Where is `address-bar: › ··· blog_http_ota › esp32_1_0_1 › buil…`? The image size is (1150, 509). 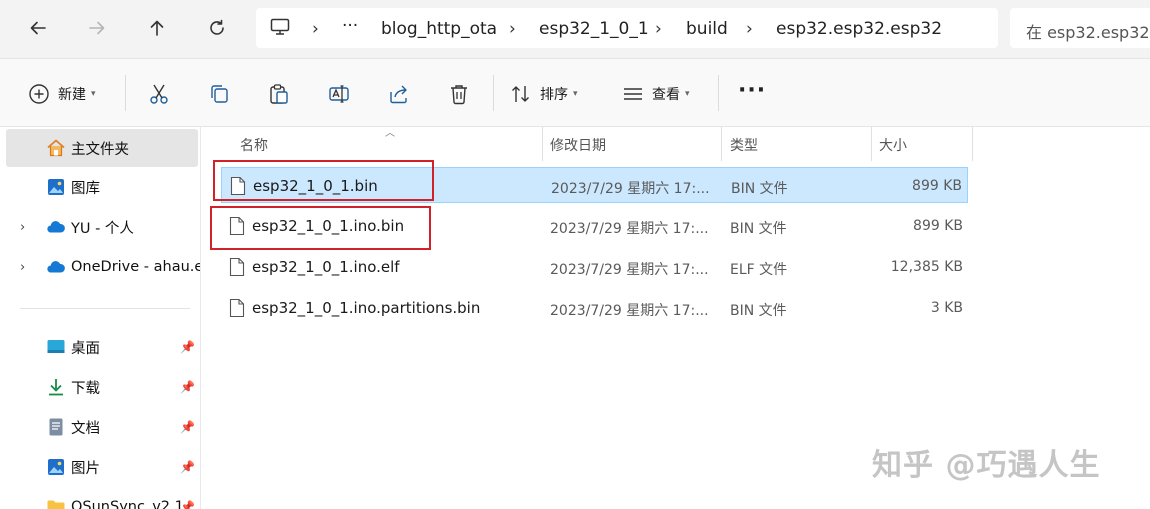
address-bar: › ··· blog_http_ota › esp32_1_0_1 › buil… is located at coordinates (627, 28).